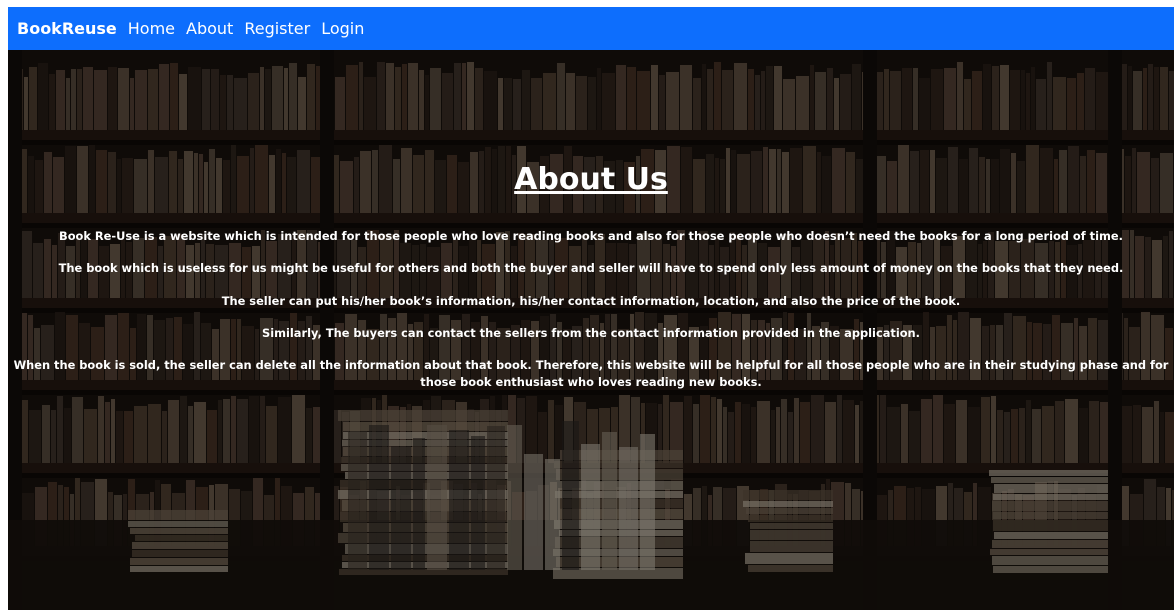 This screenshot has height=610, width=1174. I want to click on nav-link-login: Login, so click(342, 28).